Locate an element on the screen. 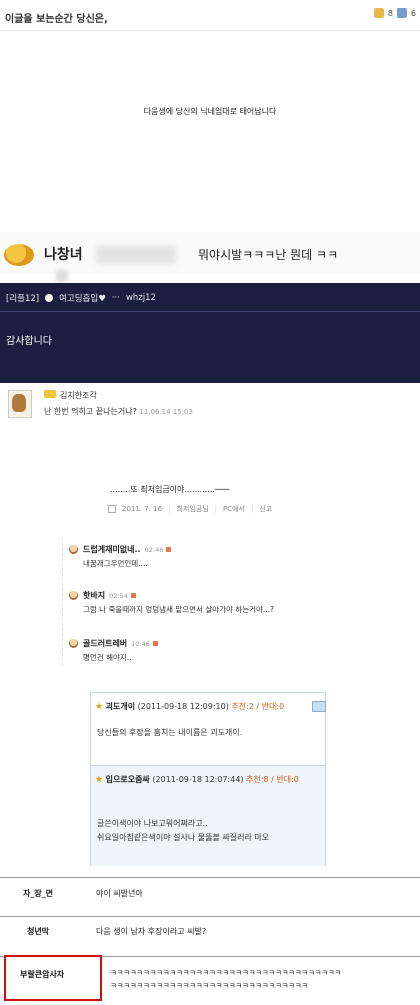  kk-line-2: ㅋㅋㅋㅋㅋㅋㅋㅋㅋㅋㅋㅋㅋㅋㅋㅋㅋㅋㅋㅋㅋㅋㅋㅋㅋㅋㅋㅋㅋㅋ is located at coordinates (209, 985).